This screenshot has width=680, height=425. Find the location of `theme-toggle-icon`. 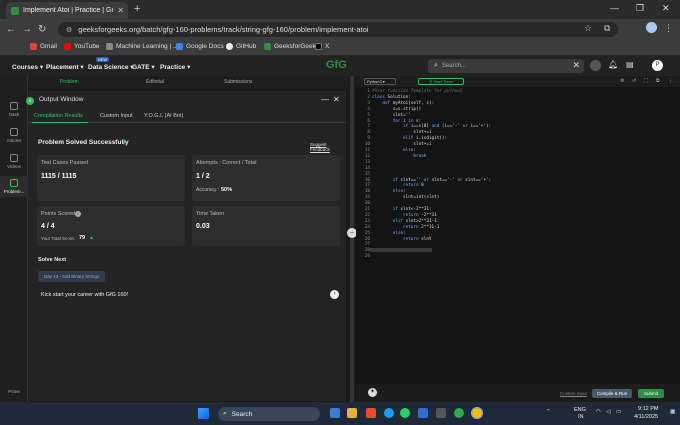

theme-toggle-icon is located at coordinates (595, 65).